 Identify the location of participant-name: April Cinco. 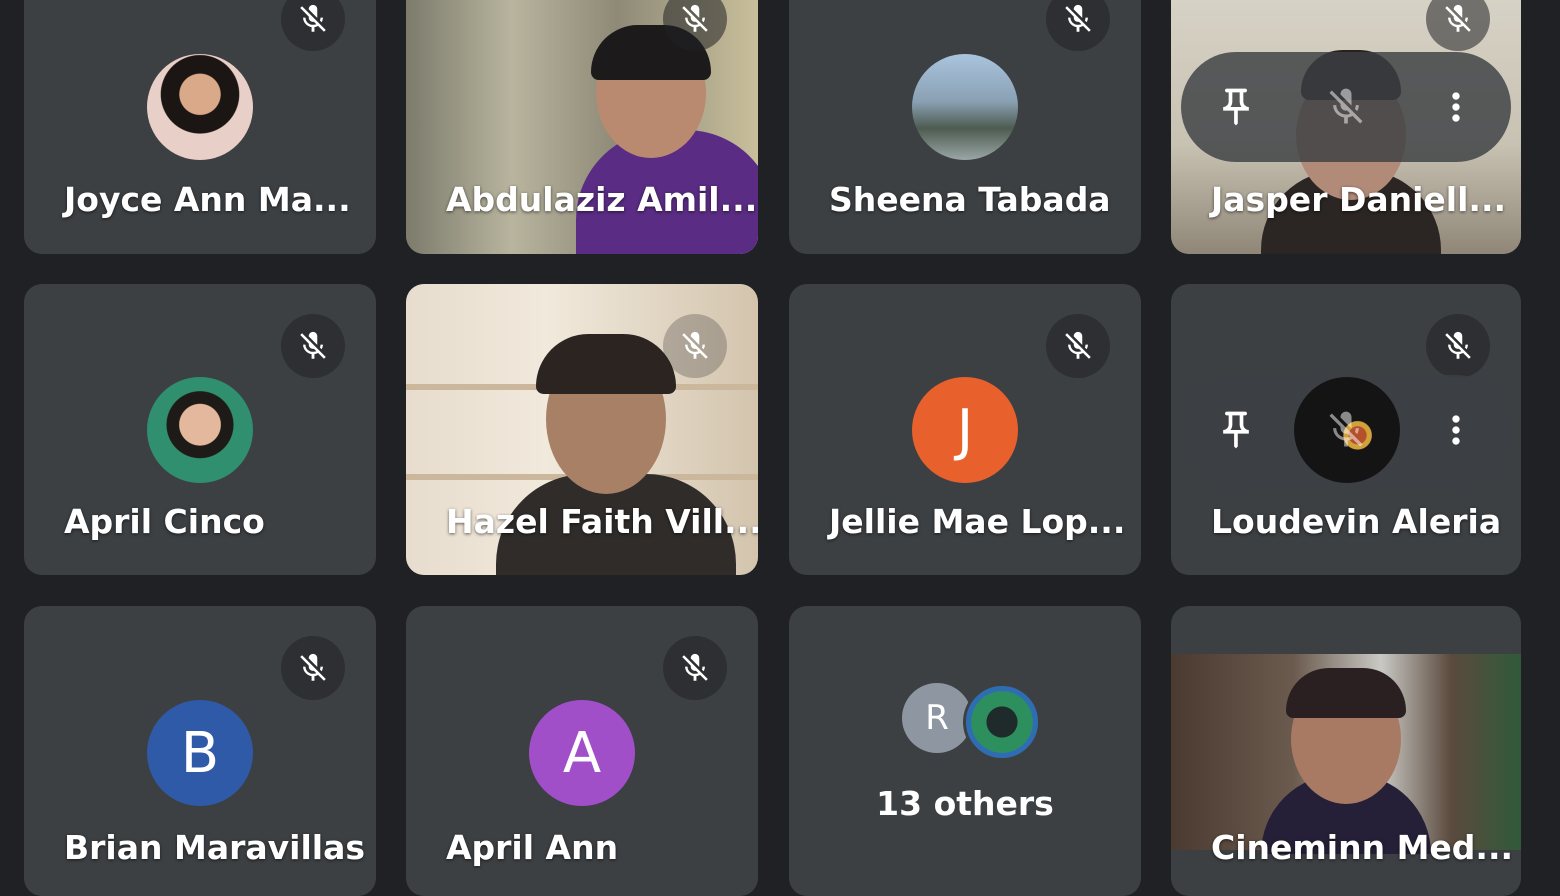
(164, 521).